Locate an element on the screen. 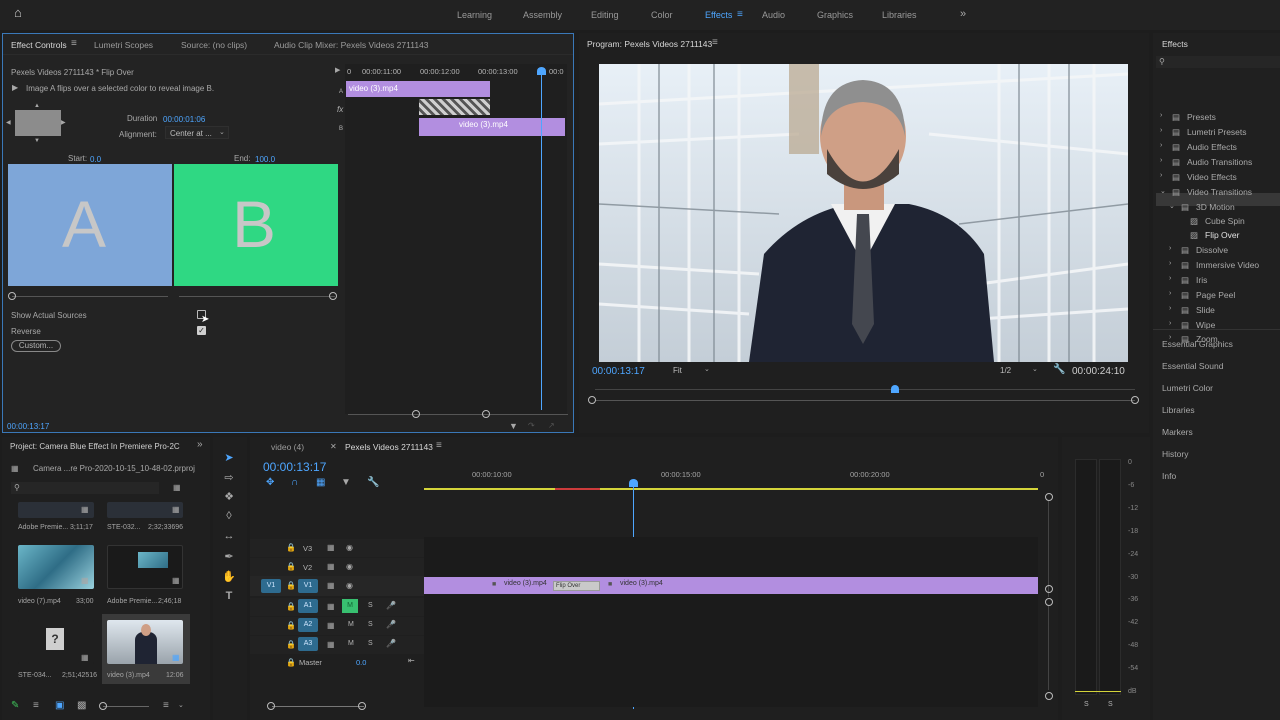 Image resolution: width=1280 pixels, height=720 pixels. slip-tool-icon: ↔ is located at coordinates (229, 537).